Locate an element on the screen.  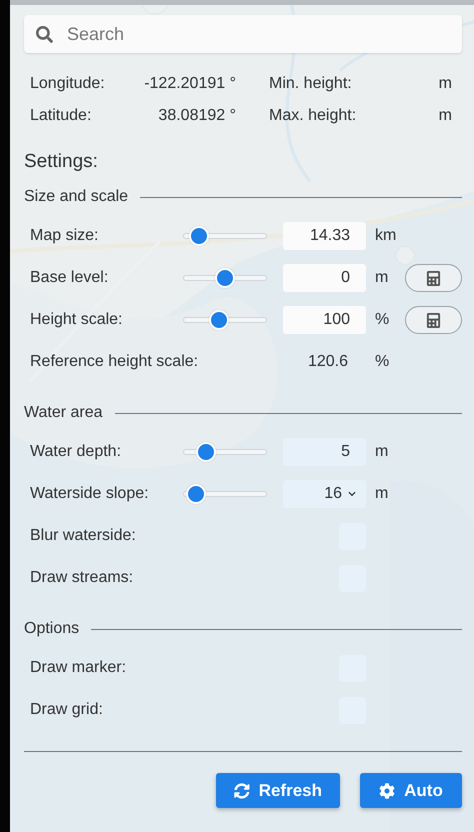
field-label: Reference height scale: is located at coordinates (114, 362).